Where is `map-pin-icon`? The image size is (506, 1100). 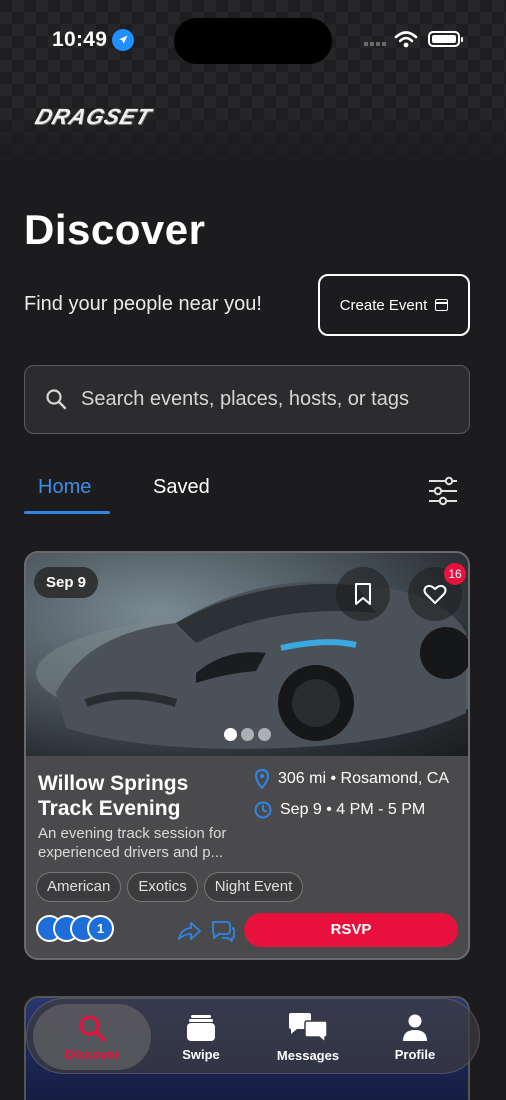
map-pin-icon is located at coordinates (262, 779).